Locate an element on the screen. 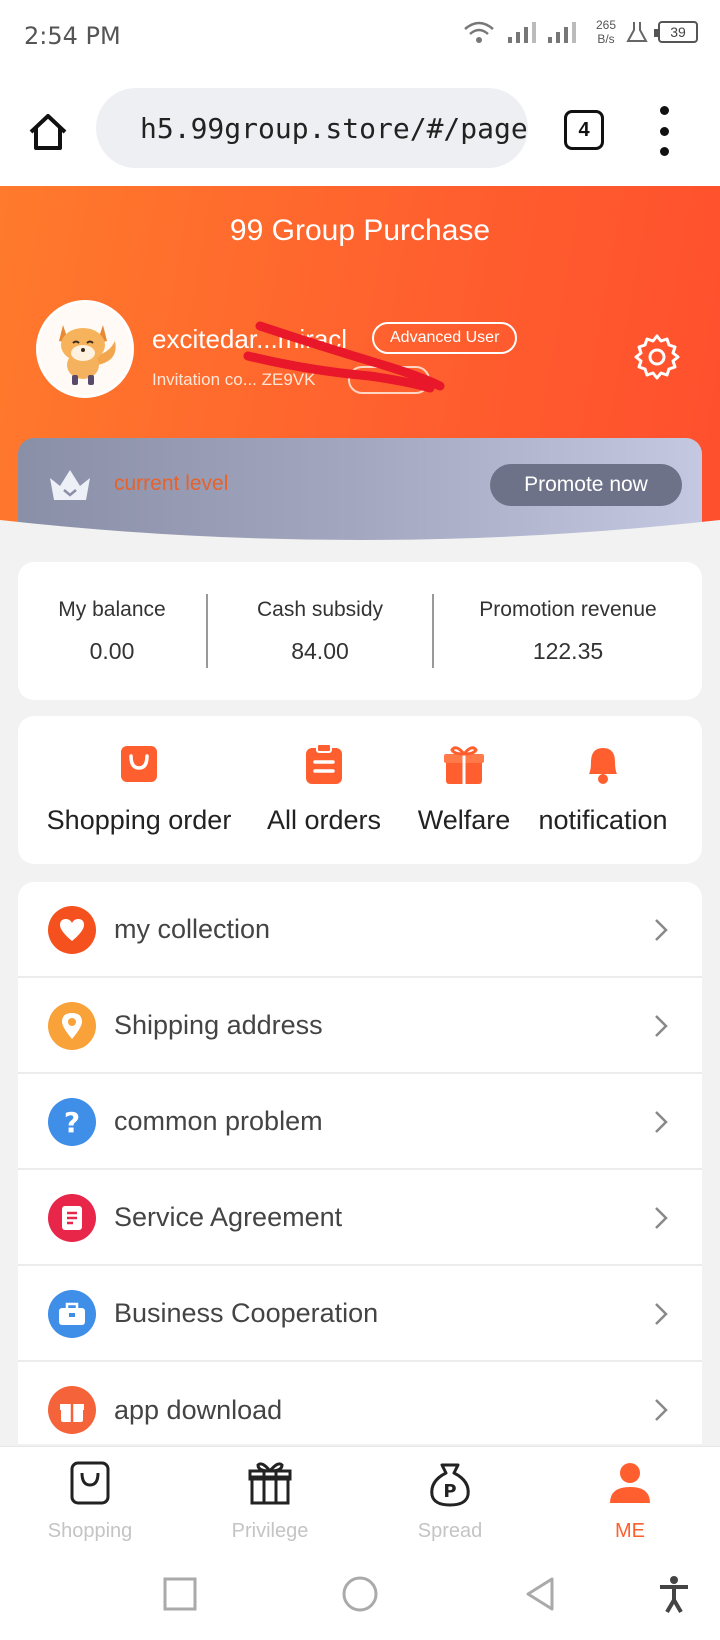 The image size is (720, 1640). current-level-label: current level is located at coordinates (171, 483).